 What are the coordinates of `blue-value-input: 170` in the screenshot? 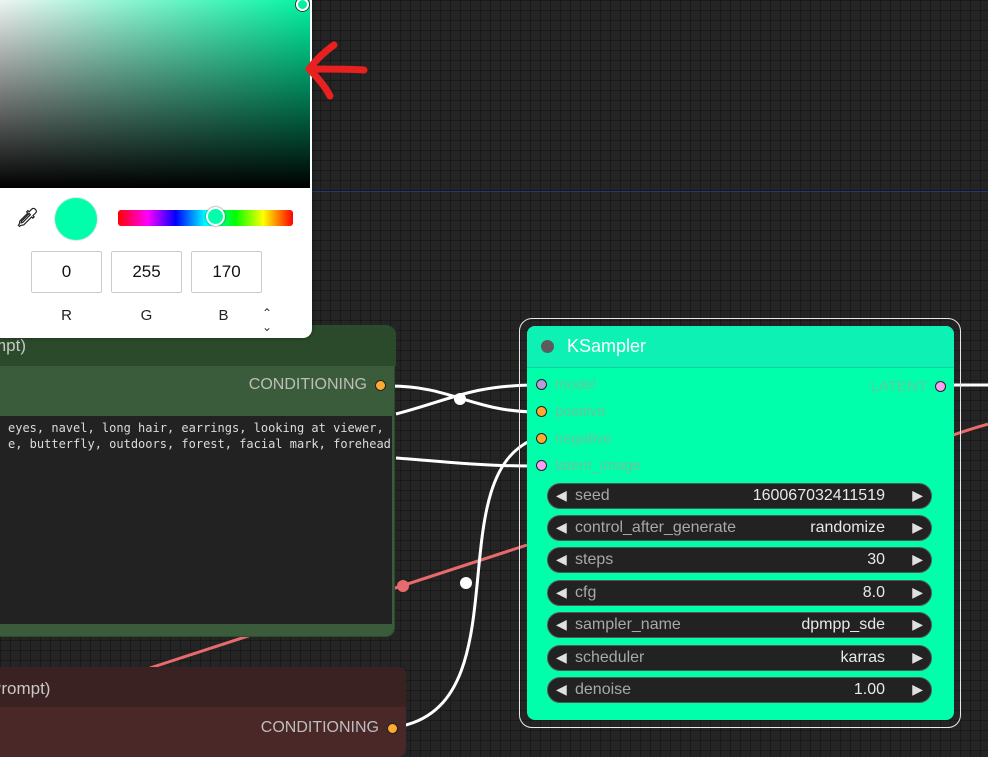 It's located at (226, 272).